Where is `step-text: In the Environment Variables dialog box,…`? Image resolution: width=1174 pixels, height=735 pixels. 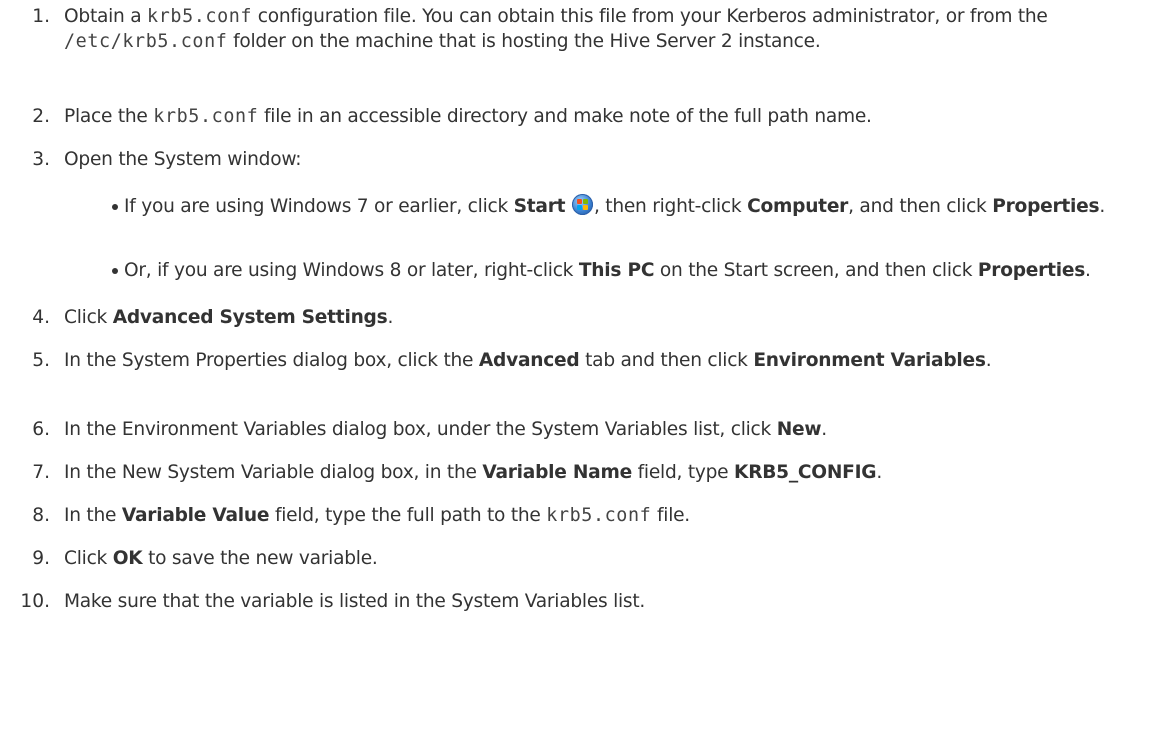 step-text: In the Environment Variables dialog box,… is located at coordinates (445, 429).